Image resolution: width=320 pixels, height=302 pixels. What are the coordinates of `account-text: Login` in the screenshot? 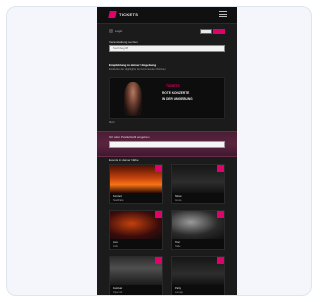 It's located at (119, 31).